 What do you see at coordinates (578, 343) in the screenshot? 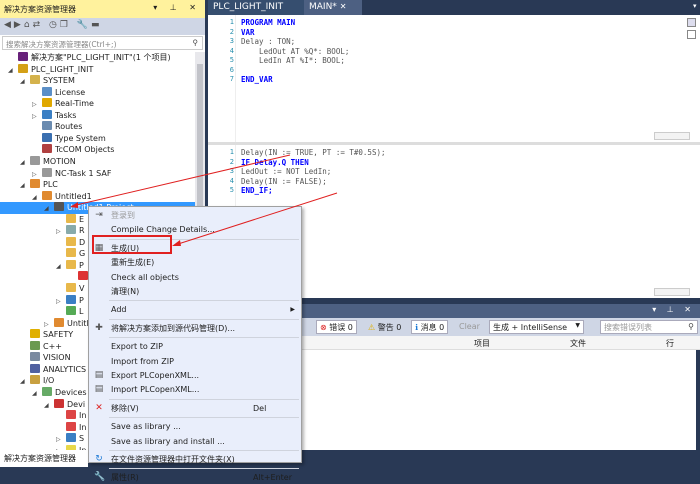
I see `column-file: 文件` at bounding box center [578, 343].